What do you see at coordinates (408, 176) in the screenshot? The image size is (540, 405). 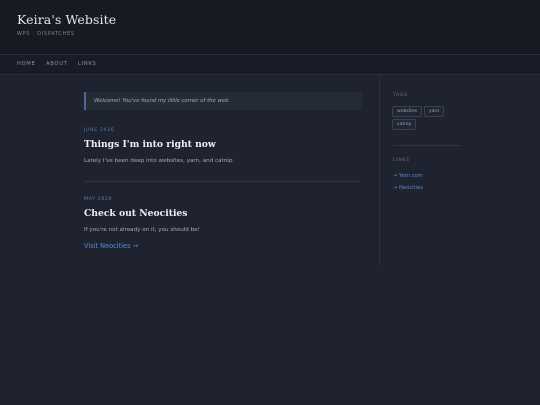 I see `sidebar-link-yarn: → Yarn.com` at bounding box center [408, 176].